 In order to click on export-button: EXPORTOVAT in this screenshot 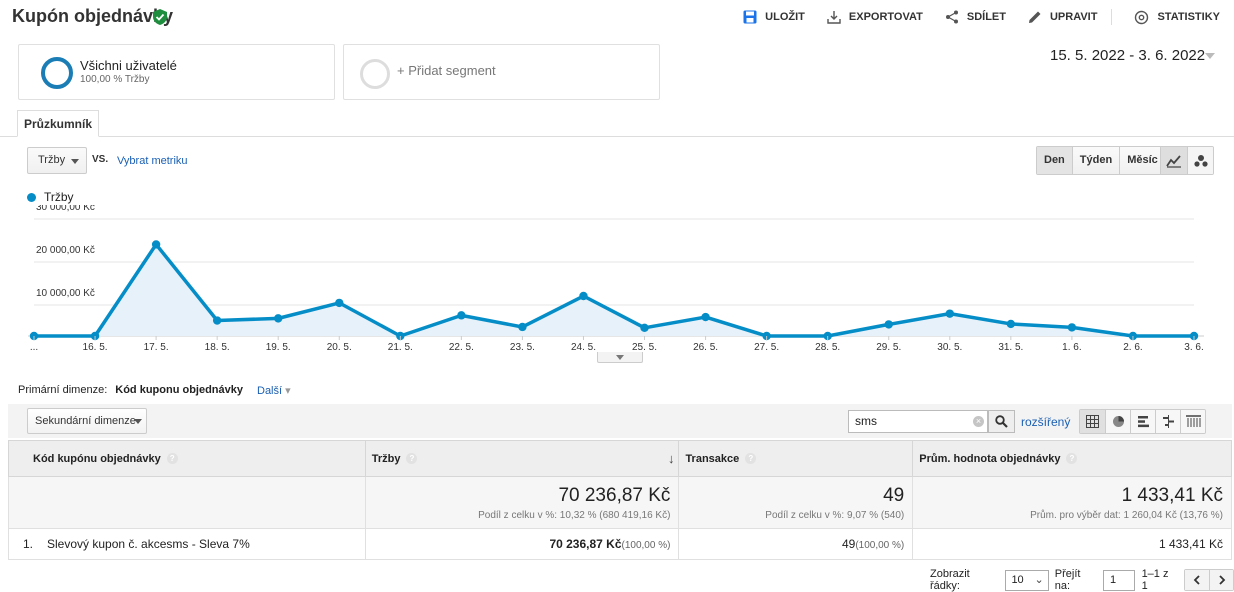, I will do `click(875, 17)`.